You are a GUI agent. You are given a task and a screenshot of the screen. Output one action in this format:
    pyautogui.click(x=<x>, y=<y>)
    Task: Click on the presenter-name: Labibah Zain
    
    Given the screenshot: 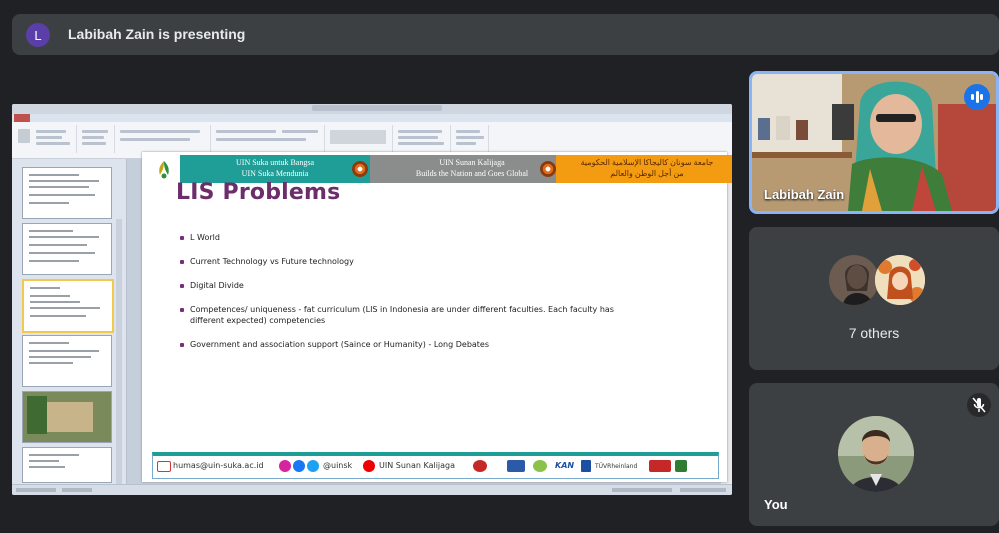 What is the action you would take?
    pyautogui.click(x=804, y=194)
    